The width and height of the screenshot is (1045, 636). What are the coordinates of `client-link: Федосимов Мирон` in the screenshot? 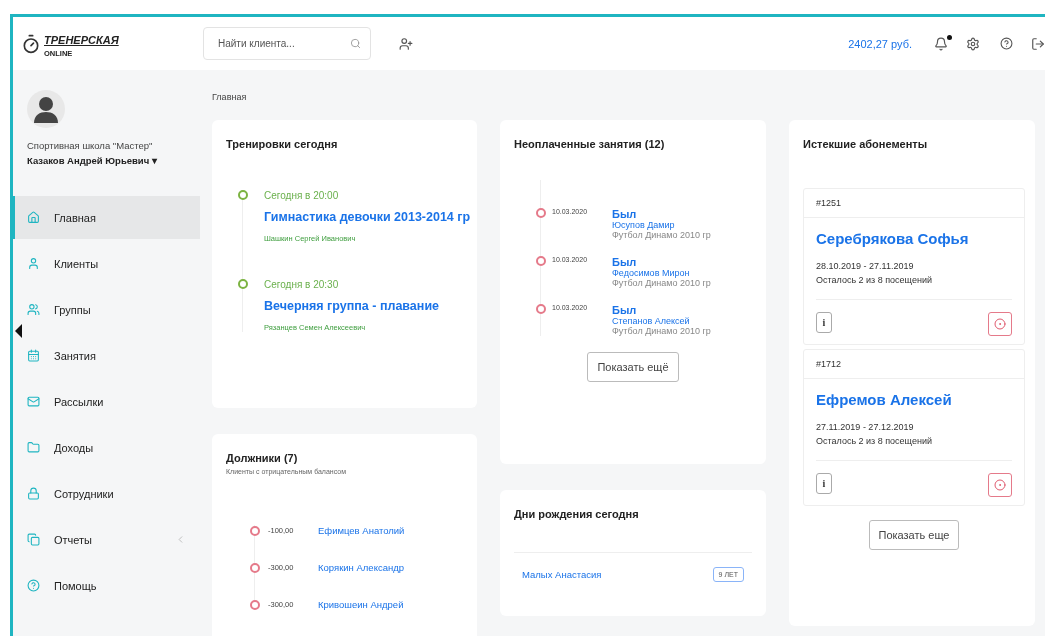 It's located at (661, 273).